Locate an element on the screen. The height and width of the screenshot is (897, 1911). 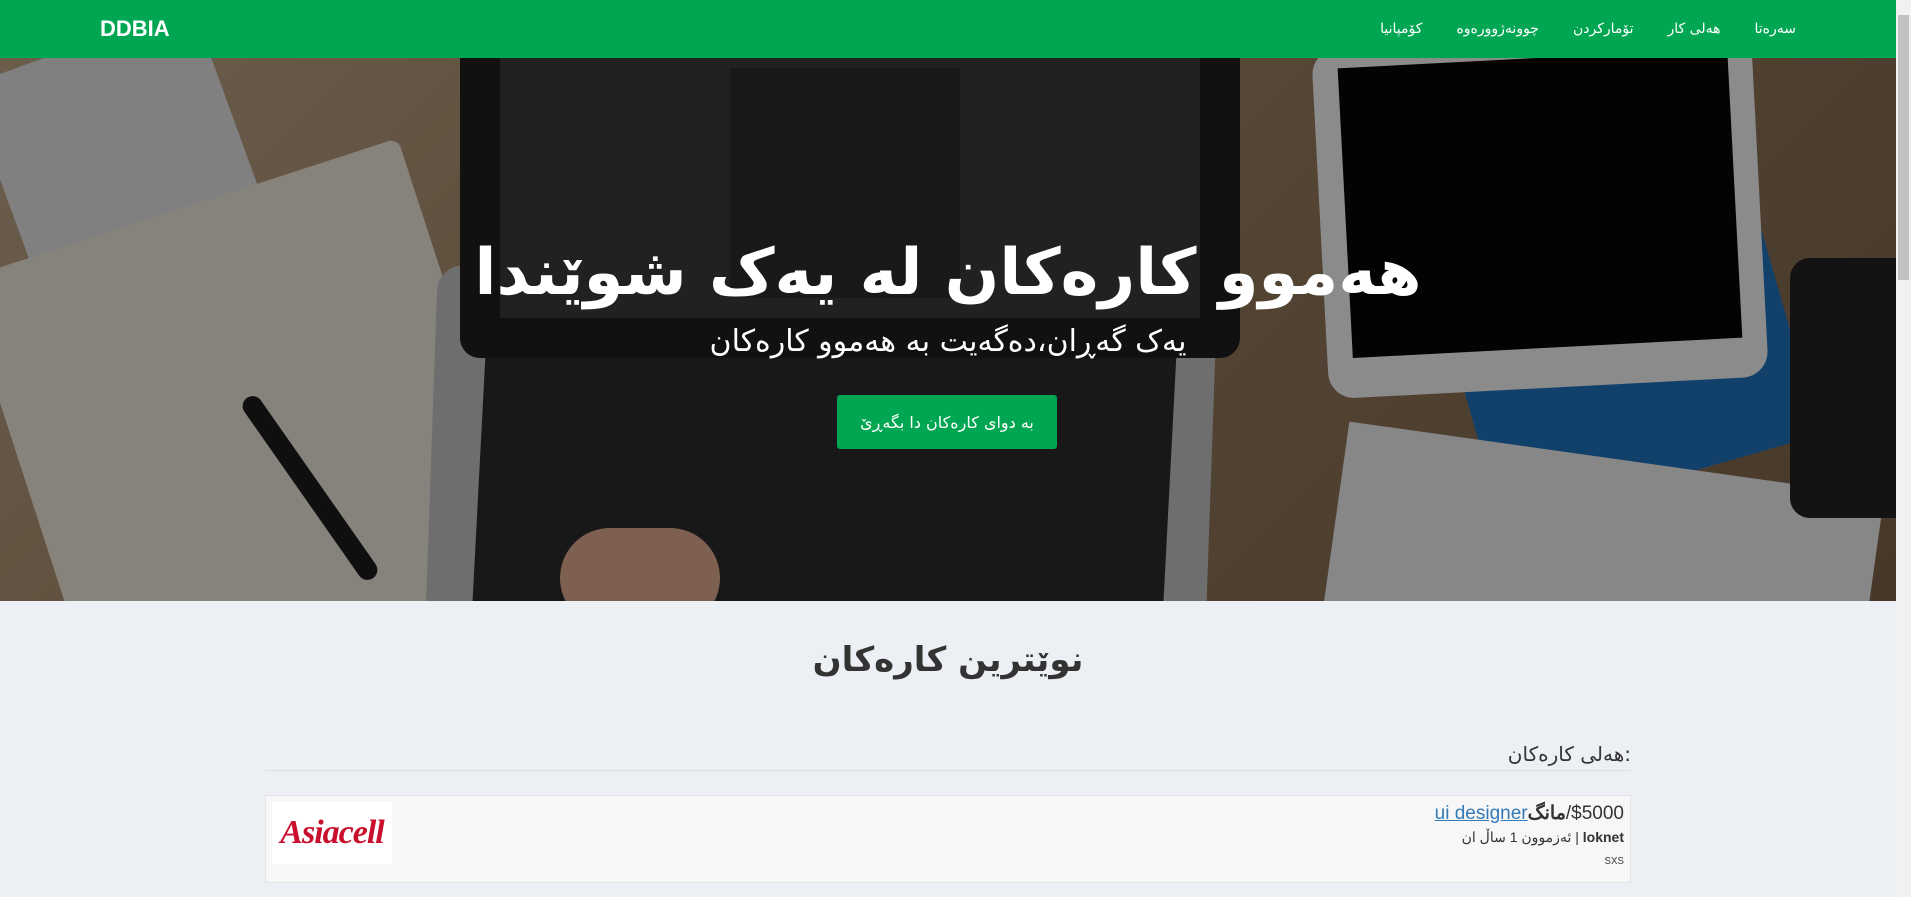
search-jobs-button: بە دوای کارەکان دا بگەڕێ is located at coordinates (947, 422).